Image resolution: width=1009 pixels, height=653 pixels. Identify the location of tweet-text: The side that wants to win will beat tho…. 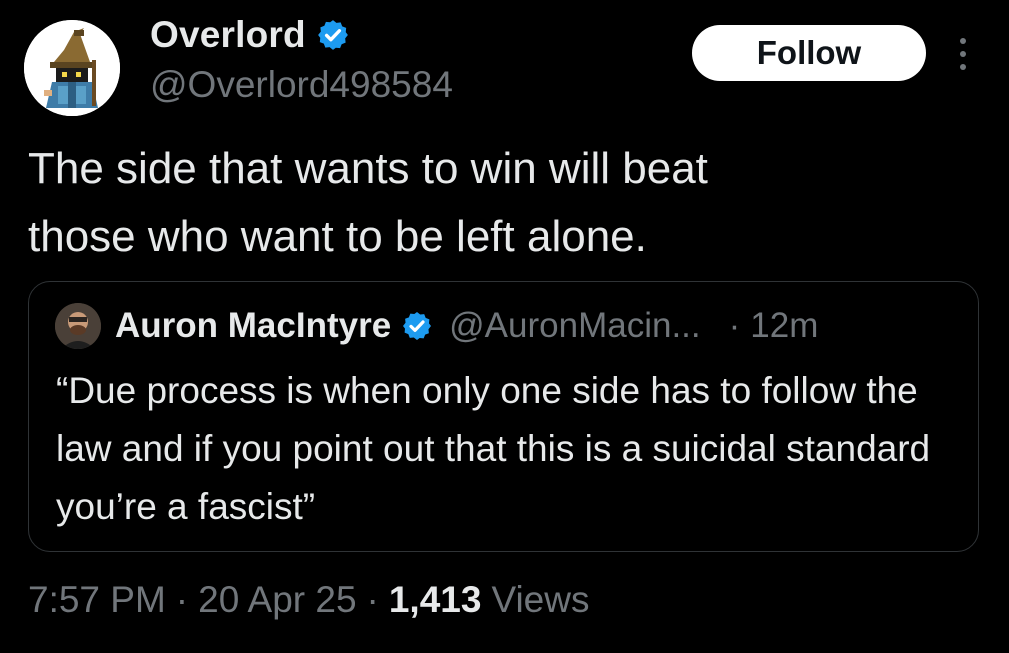
(368, 202).